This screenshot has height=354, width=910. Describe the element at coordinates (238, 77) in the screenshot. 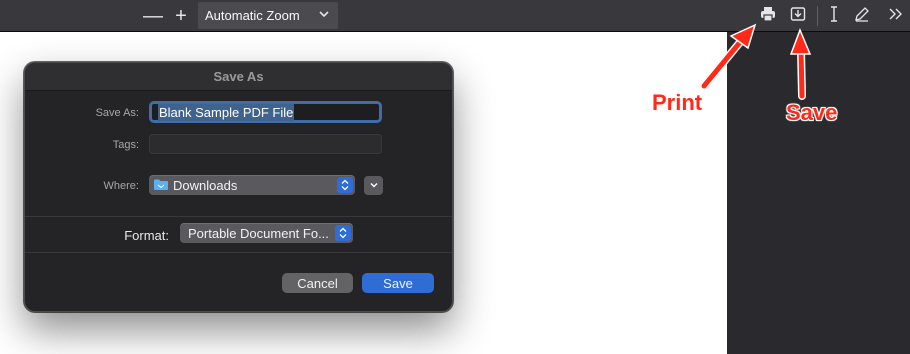

I see `dialog-title: Save As` at that location.